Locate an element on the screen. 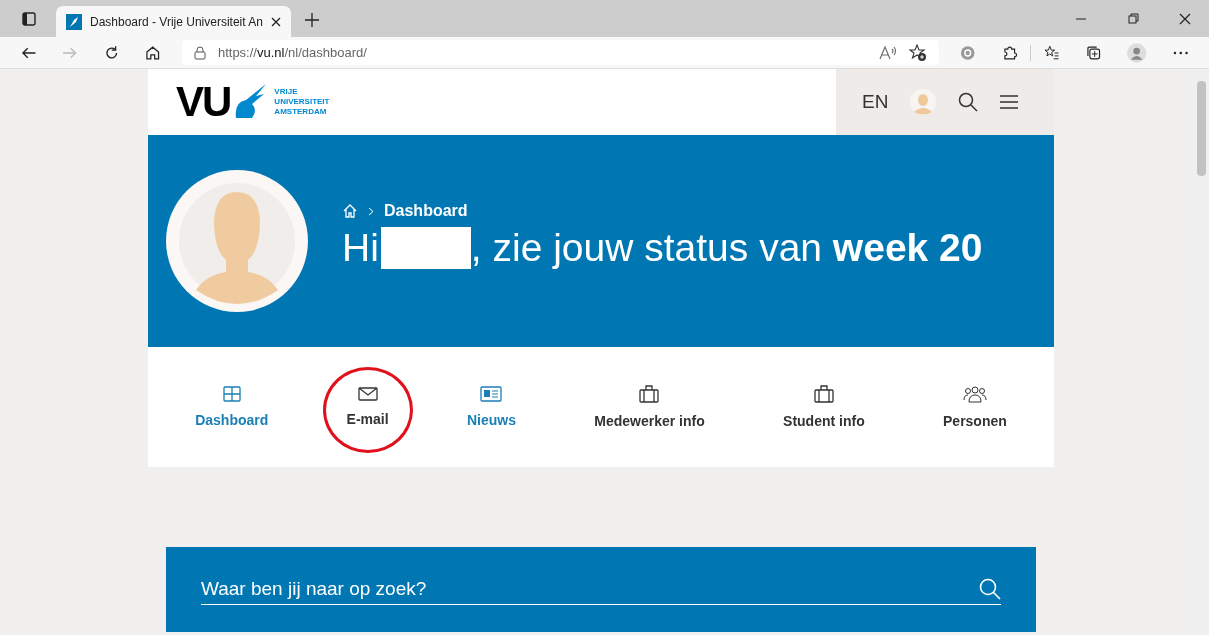  language-link: EN is located at coordinates (875, 102).